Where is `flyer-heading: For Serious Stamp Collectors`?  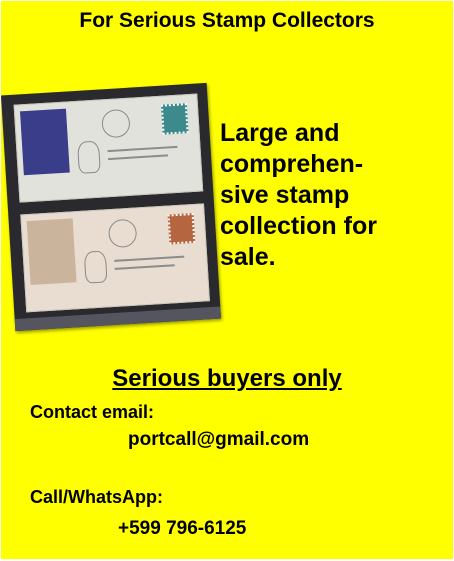
flyer-heading: For Serious Stamp Collectors is located at coordinates (227, 20).